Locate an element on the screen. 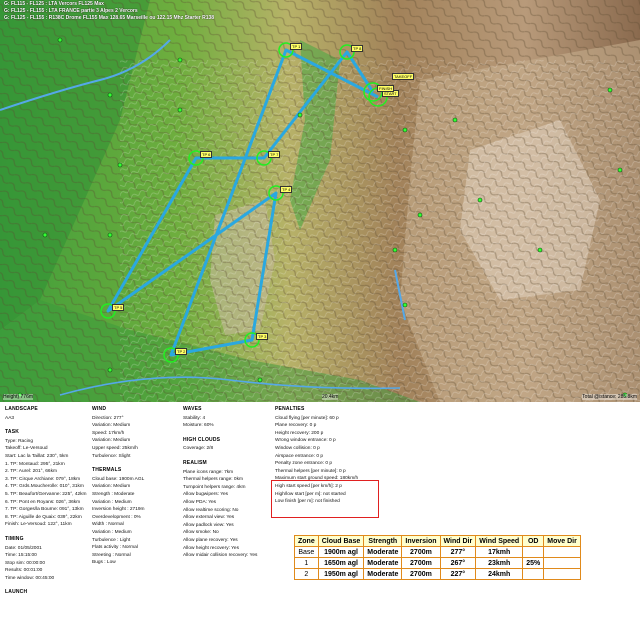 The height and width of the screenshot is (620, 640). turnpoint-label: TP 5 is located at coordinates (118, 307).